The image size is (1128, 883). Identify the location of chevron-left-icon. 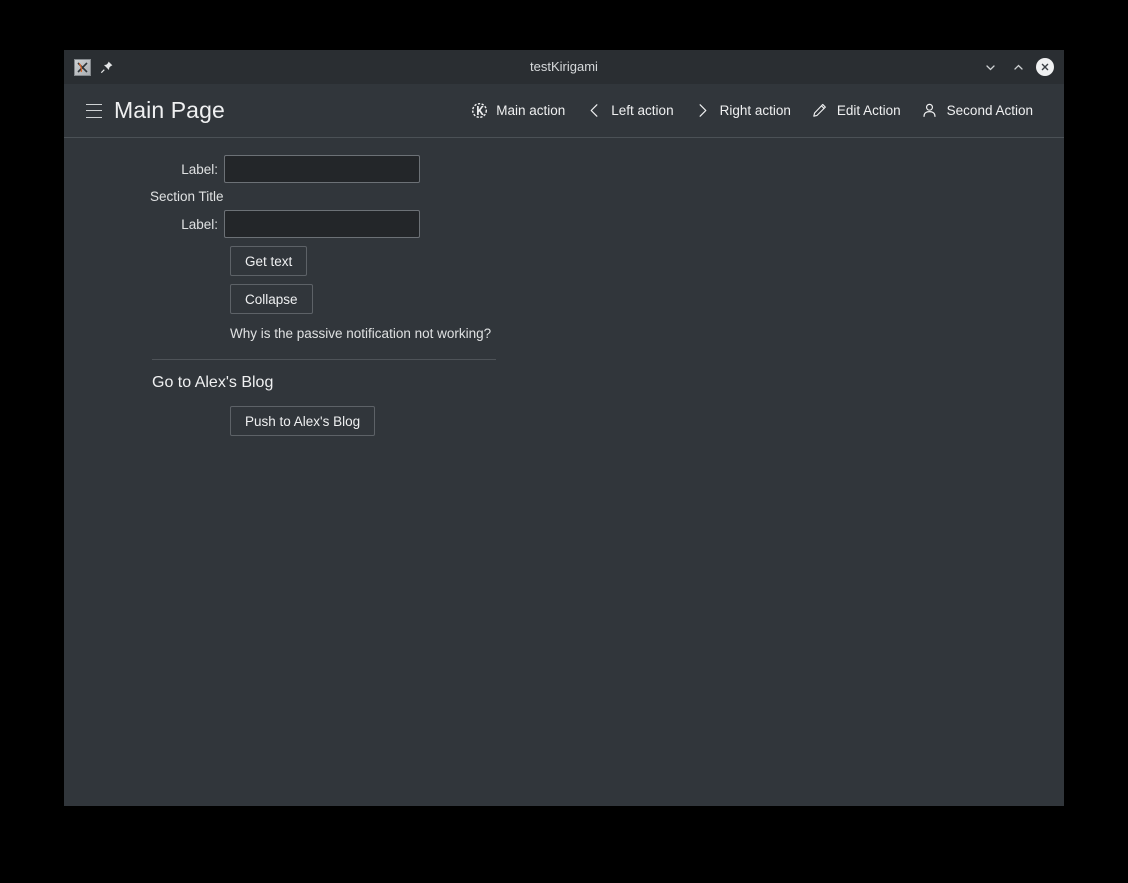
(594, 111).